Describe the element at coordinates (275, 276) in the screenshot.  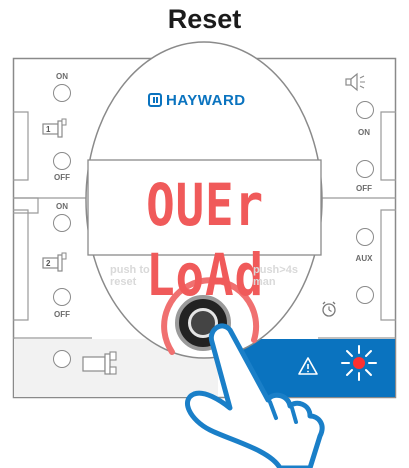
I see `push-man-hint: push>4s man` at that location.